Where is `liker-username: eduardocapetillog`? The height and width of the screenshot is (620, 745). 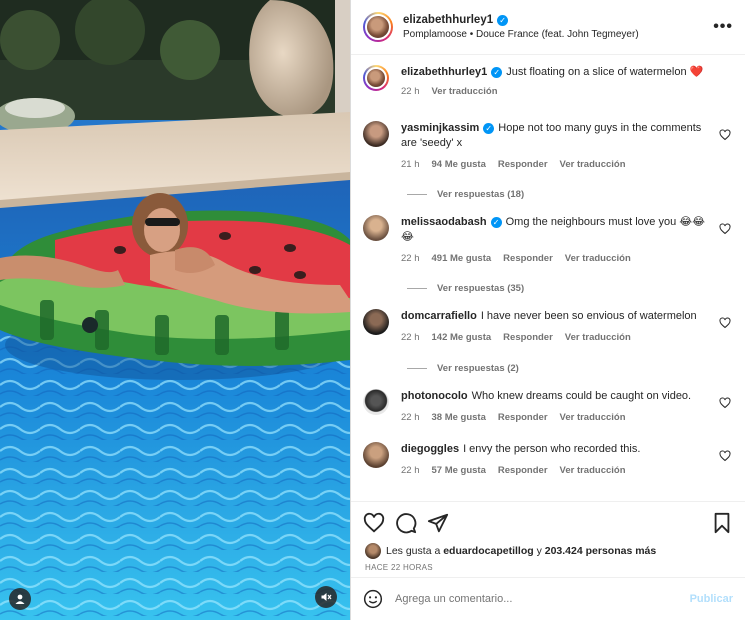 liker-username: eduardocapetillog is located at coordinates (488, 551).